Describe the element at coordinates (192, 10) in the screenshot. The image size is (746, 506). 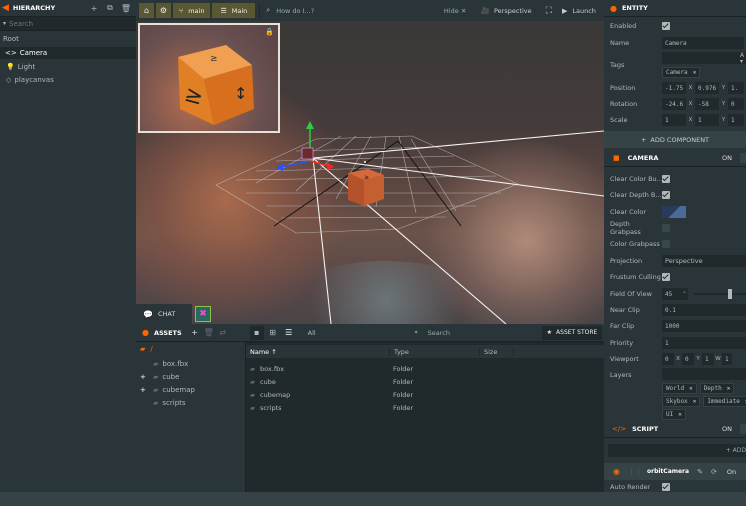
I see `branch-button: ⑂ main` at that location.